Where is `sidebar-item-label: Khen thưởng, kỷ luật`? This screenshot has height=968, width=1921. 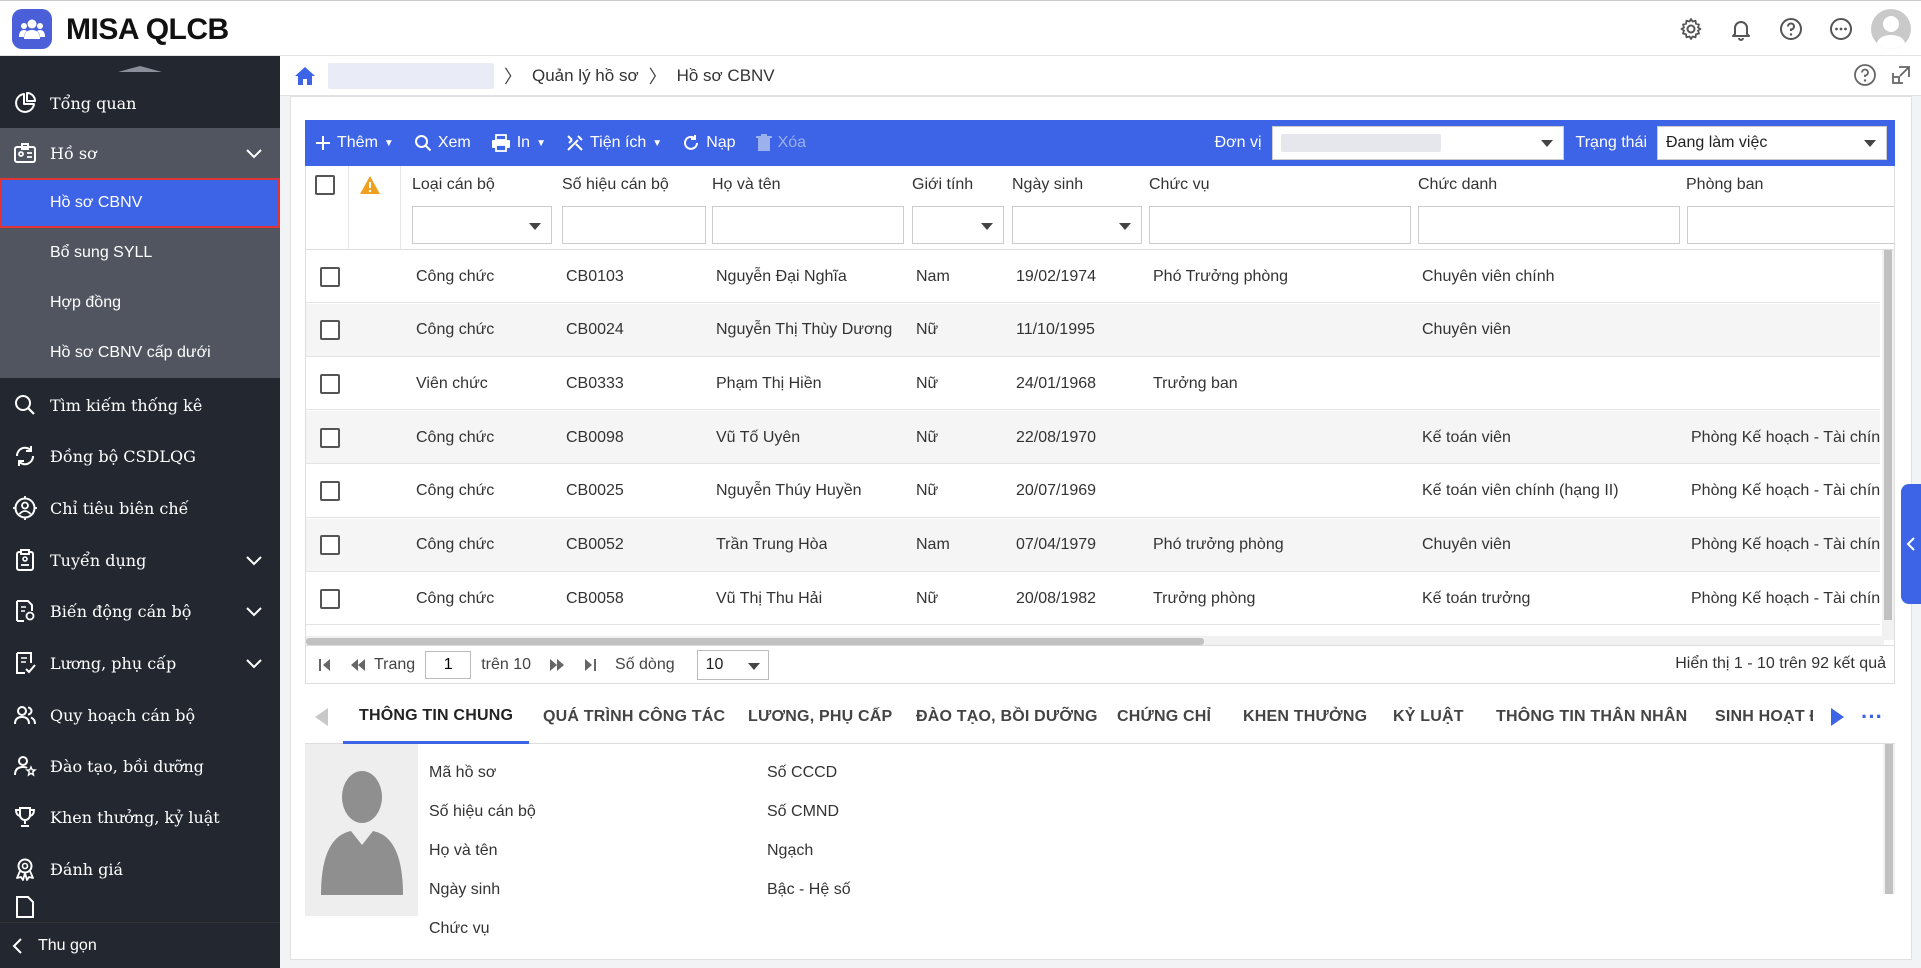
sidebar-item-label: Khen thưởng, kỷ luật is located at coordinates (135, 817).